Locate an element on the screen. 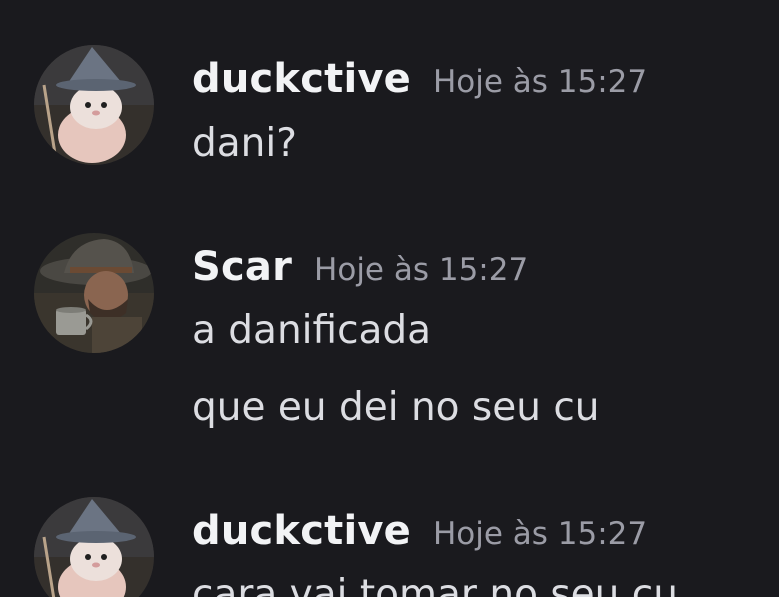 Image resolution: width=779 pixels, height=597 pixels. message-text: dani? is located at coordinates (244, 143).